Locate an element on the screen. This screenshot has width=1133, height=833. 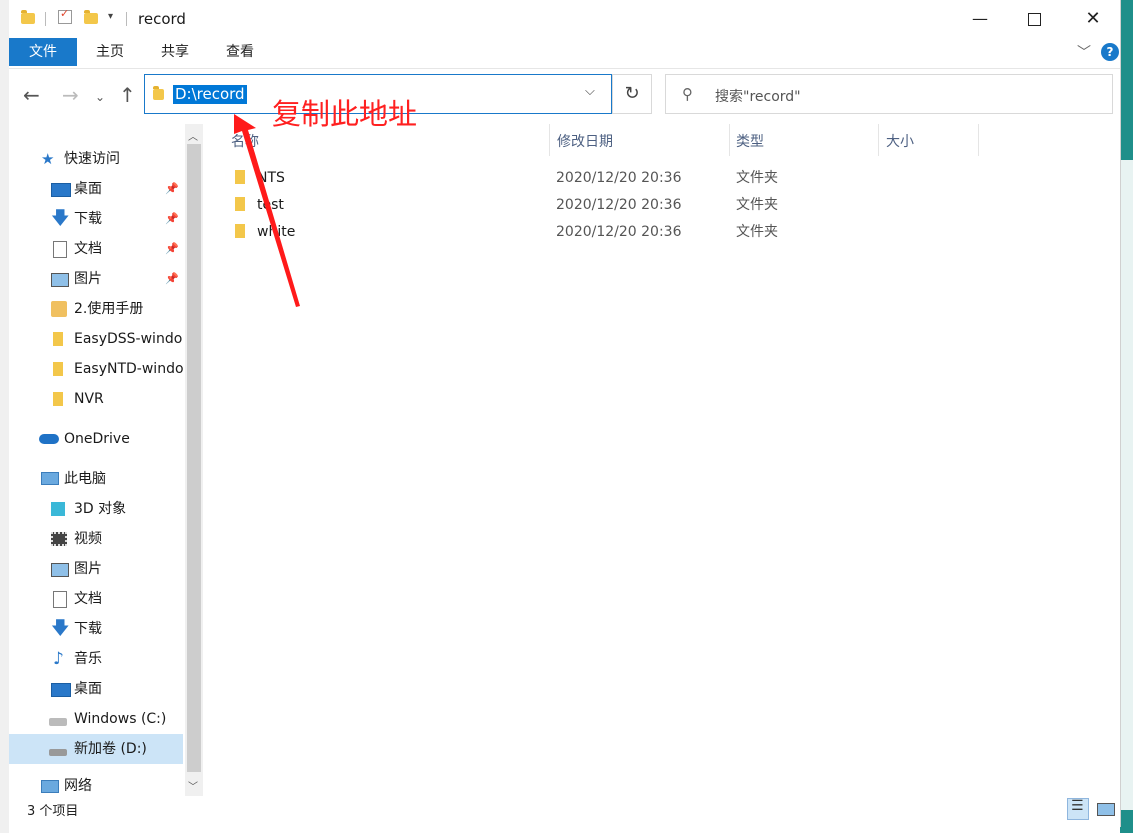
annotation-arrow is located at coordinates (267, 210).